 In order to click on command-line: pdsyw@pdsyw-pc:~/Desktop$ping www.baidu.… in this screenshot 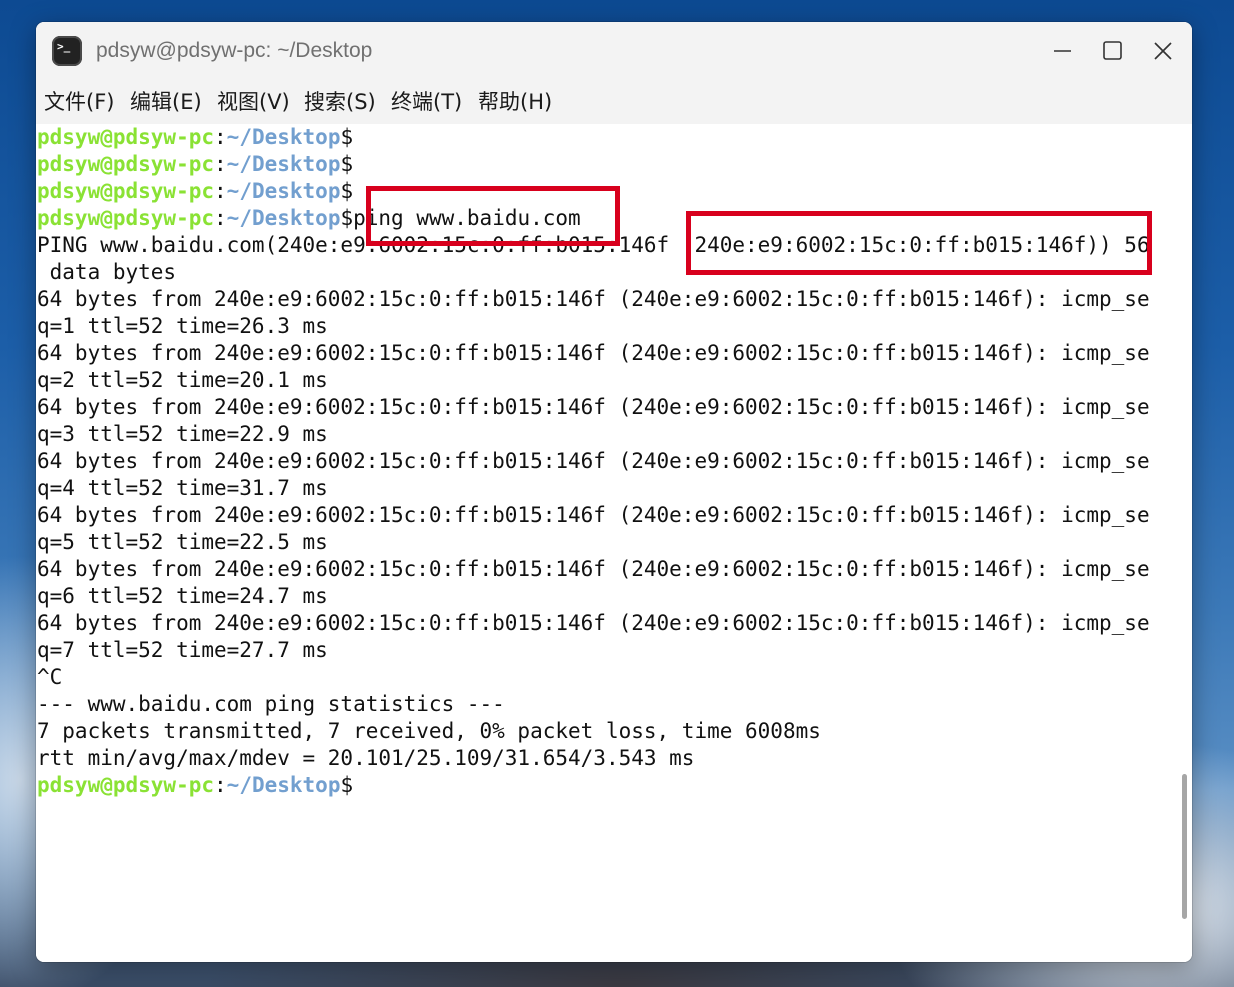, I will do `click(610, 218)`.